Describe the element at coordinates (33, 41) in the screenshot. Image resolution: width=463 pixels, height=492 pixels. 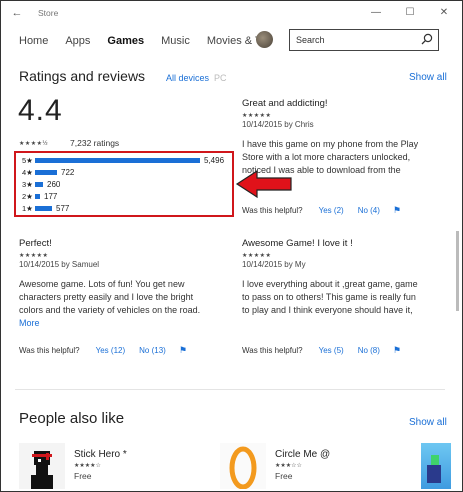
I see `tab-home: Home` at that location.